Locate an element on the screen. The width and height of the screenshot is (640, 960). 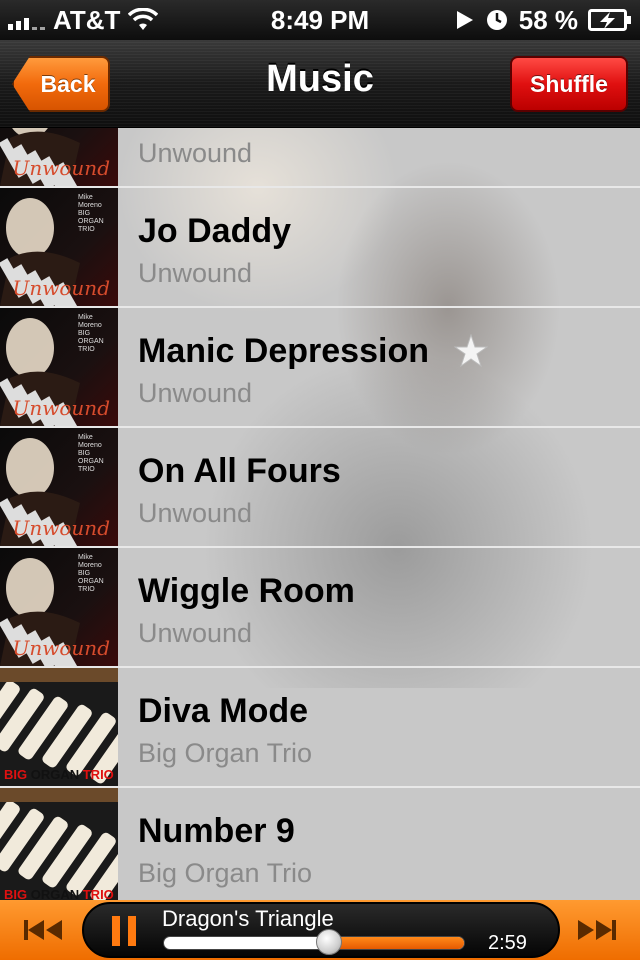
song-title: Diva Mode is located at coordinates (223, 711).